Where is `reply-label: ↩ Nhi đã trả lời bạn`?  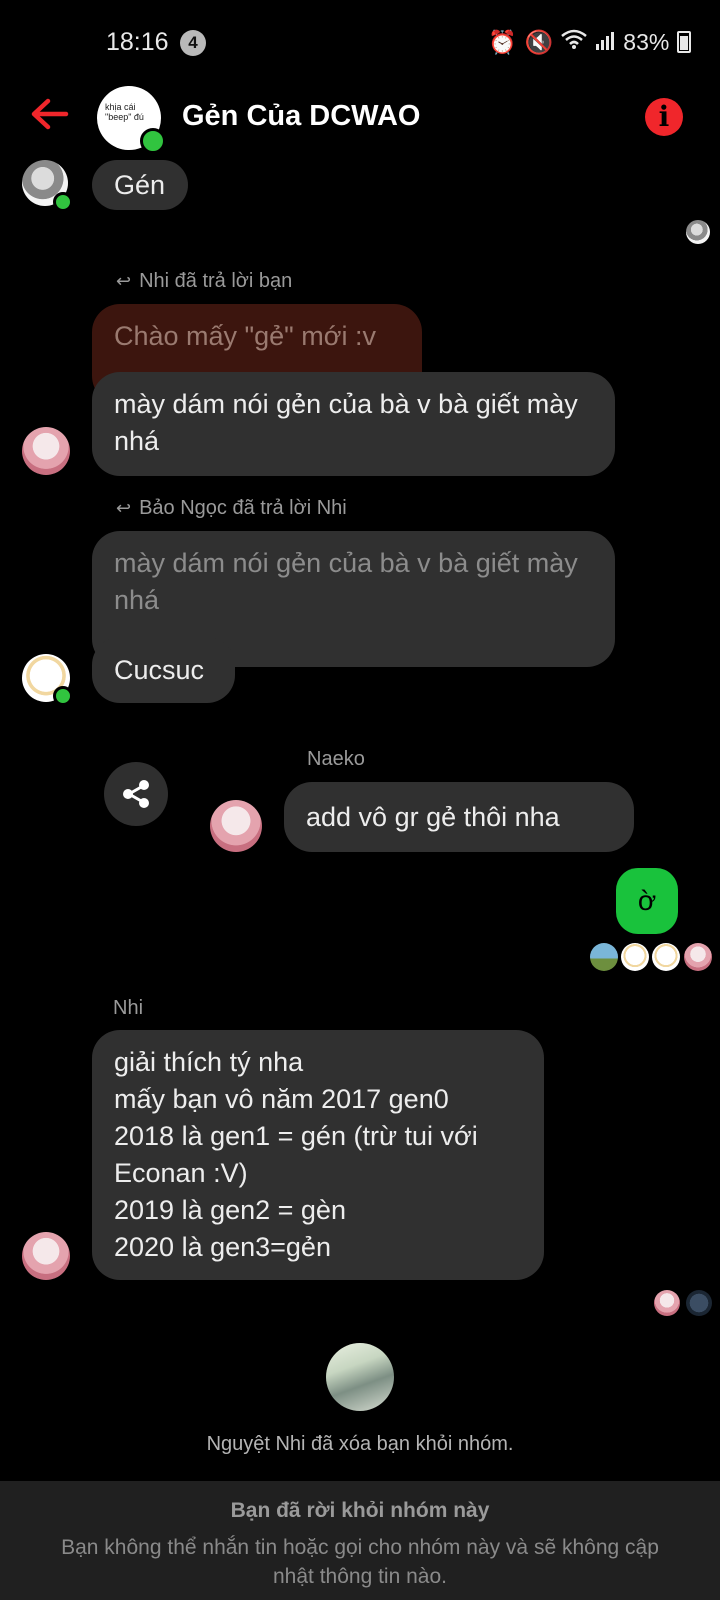
reply-label: ↩ Nhi đã trả lời bạn is located at coordinates (204, 281).